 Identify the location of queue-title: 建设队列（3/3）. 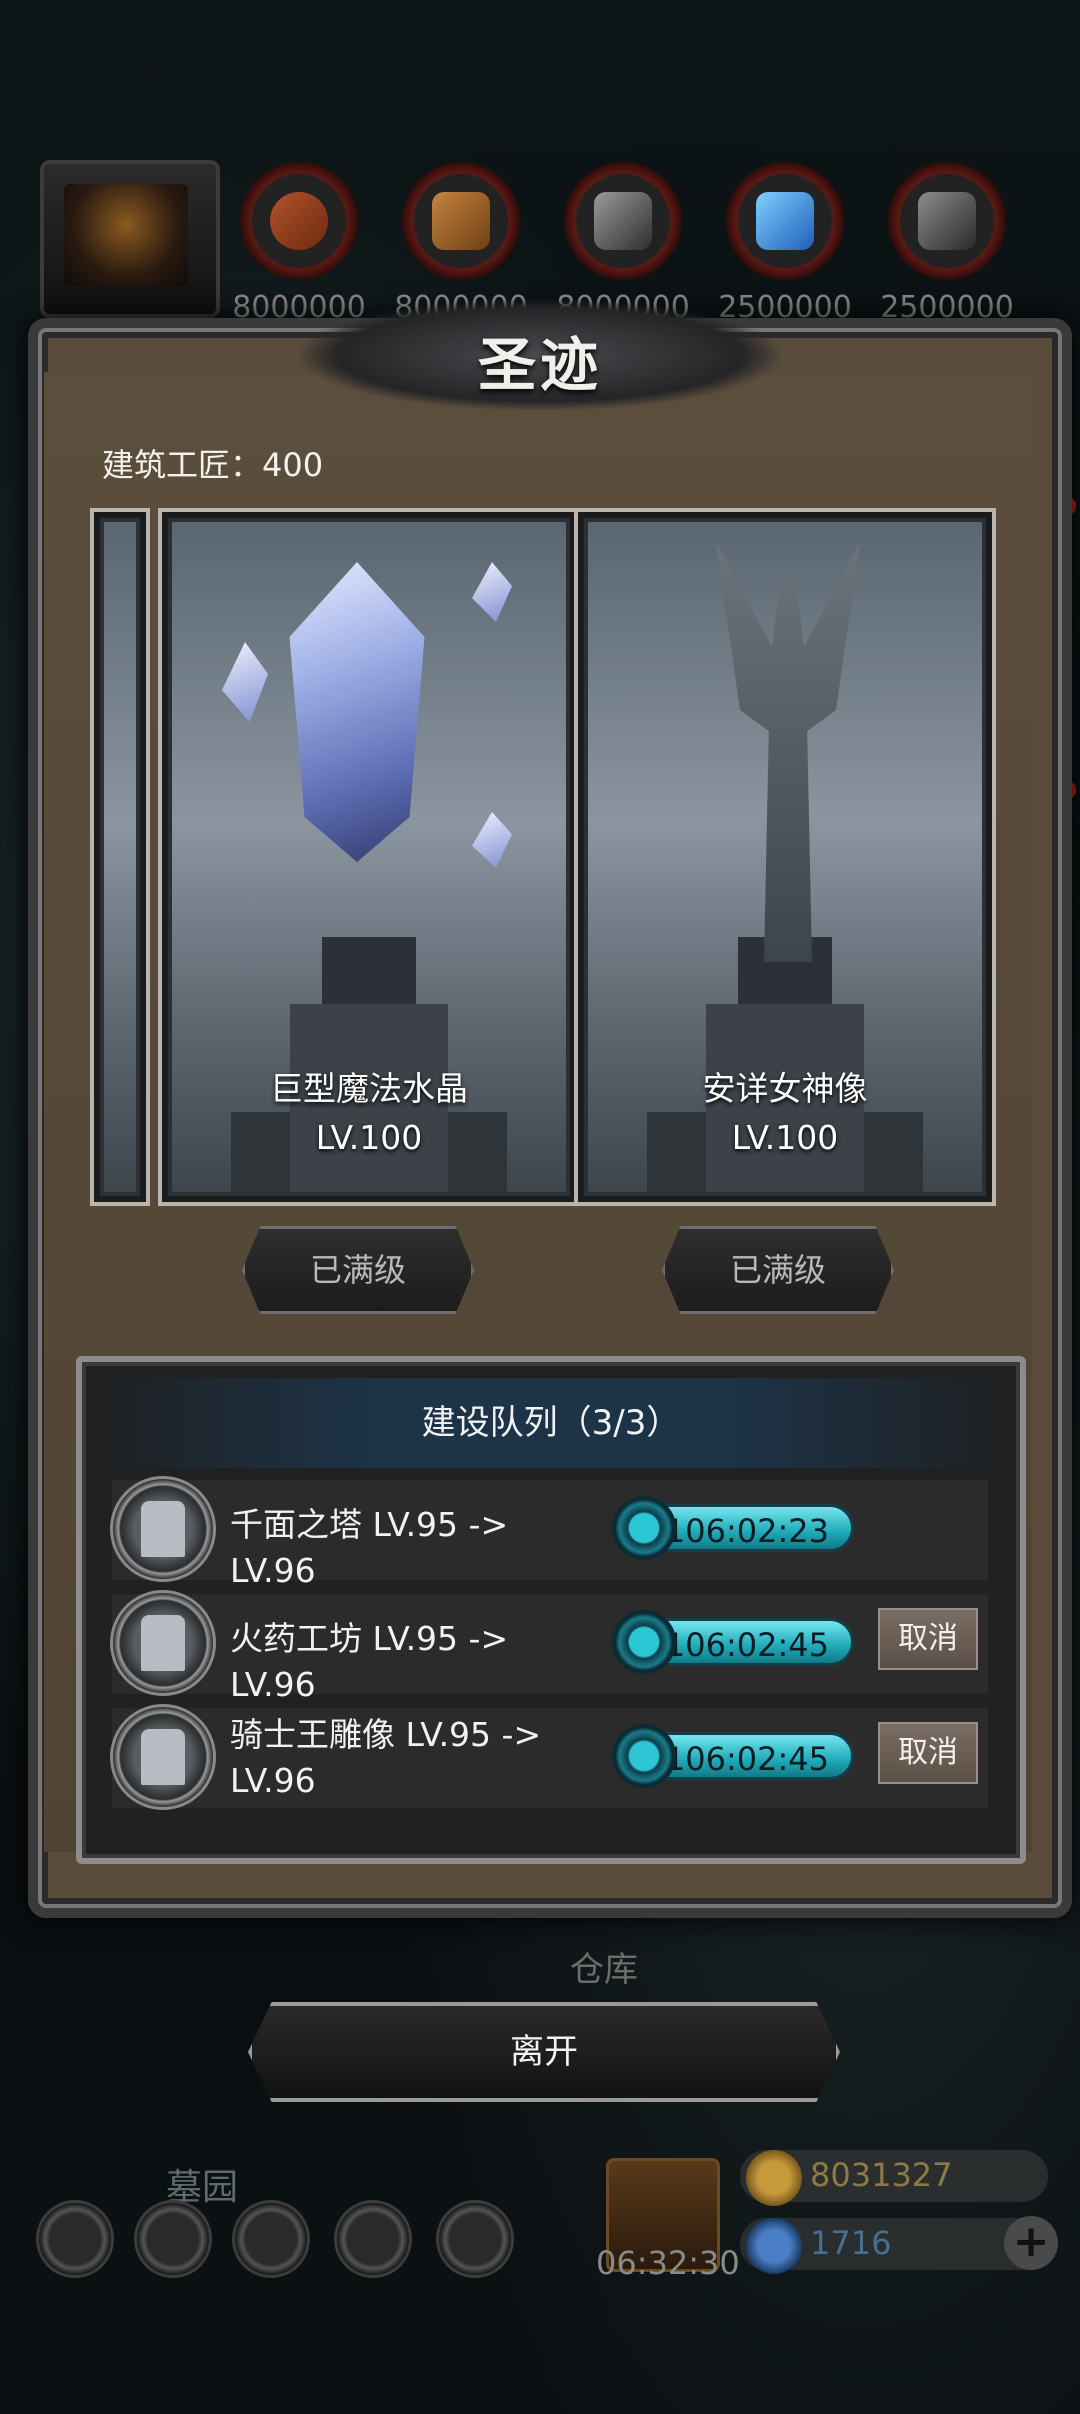
(551, 1423).